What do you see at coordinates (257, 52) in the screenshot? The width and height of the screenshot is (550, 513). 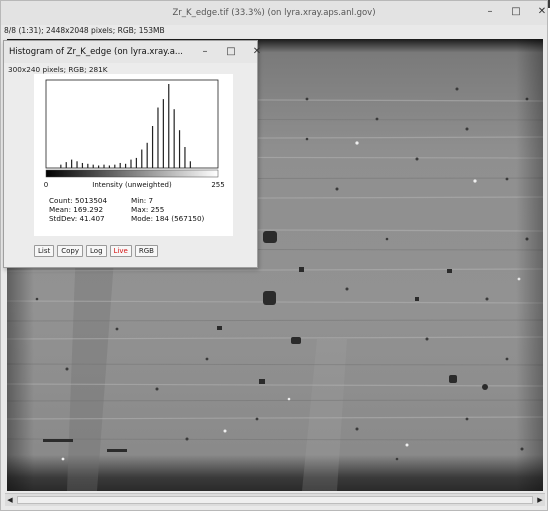 I see `histogram-close-button: ✕` at bounding box center [257, 52].